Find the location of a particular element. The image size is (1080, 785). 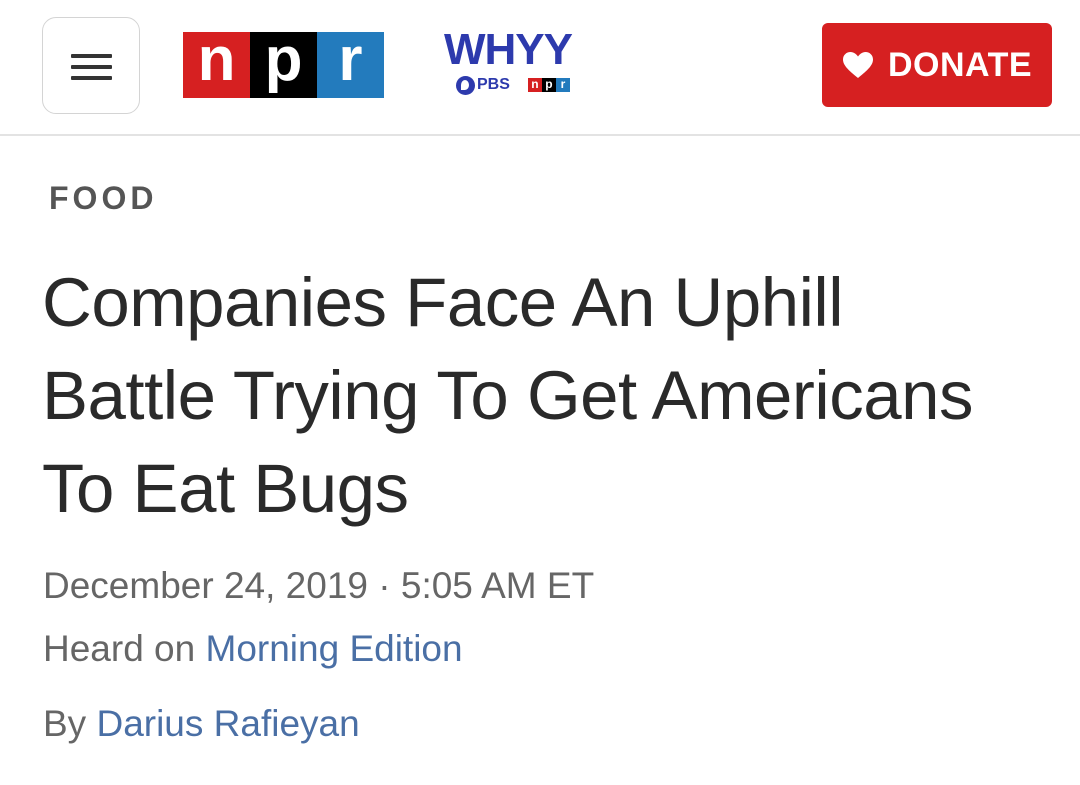

hamburger-icon is located at coordinates (91, 56).